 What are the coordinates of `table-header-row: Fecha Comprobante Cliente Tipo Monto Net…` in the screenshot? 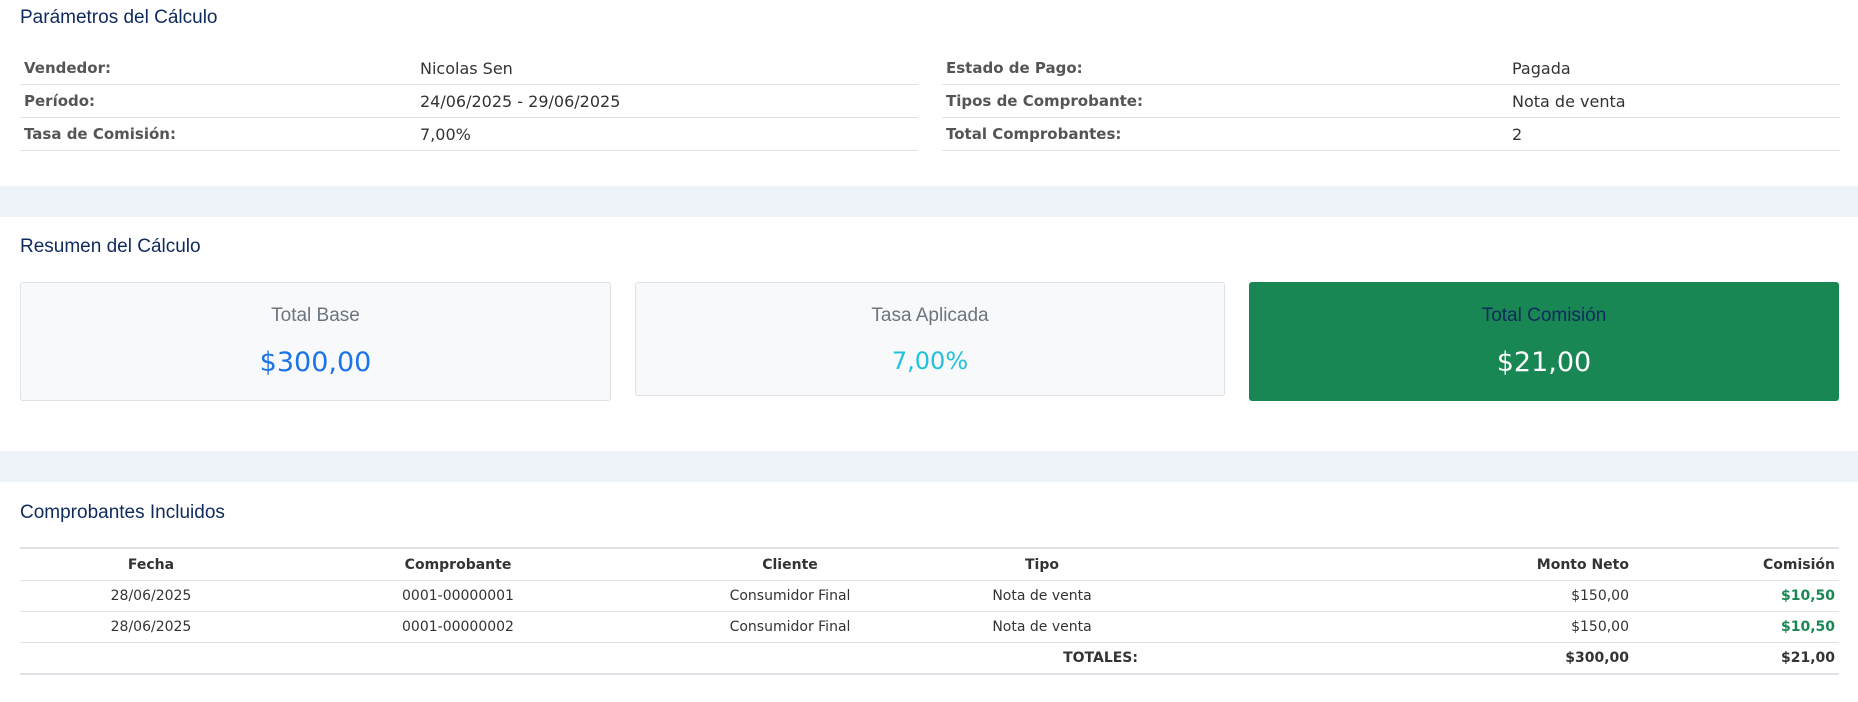 It's located at (929, 564).